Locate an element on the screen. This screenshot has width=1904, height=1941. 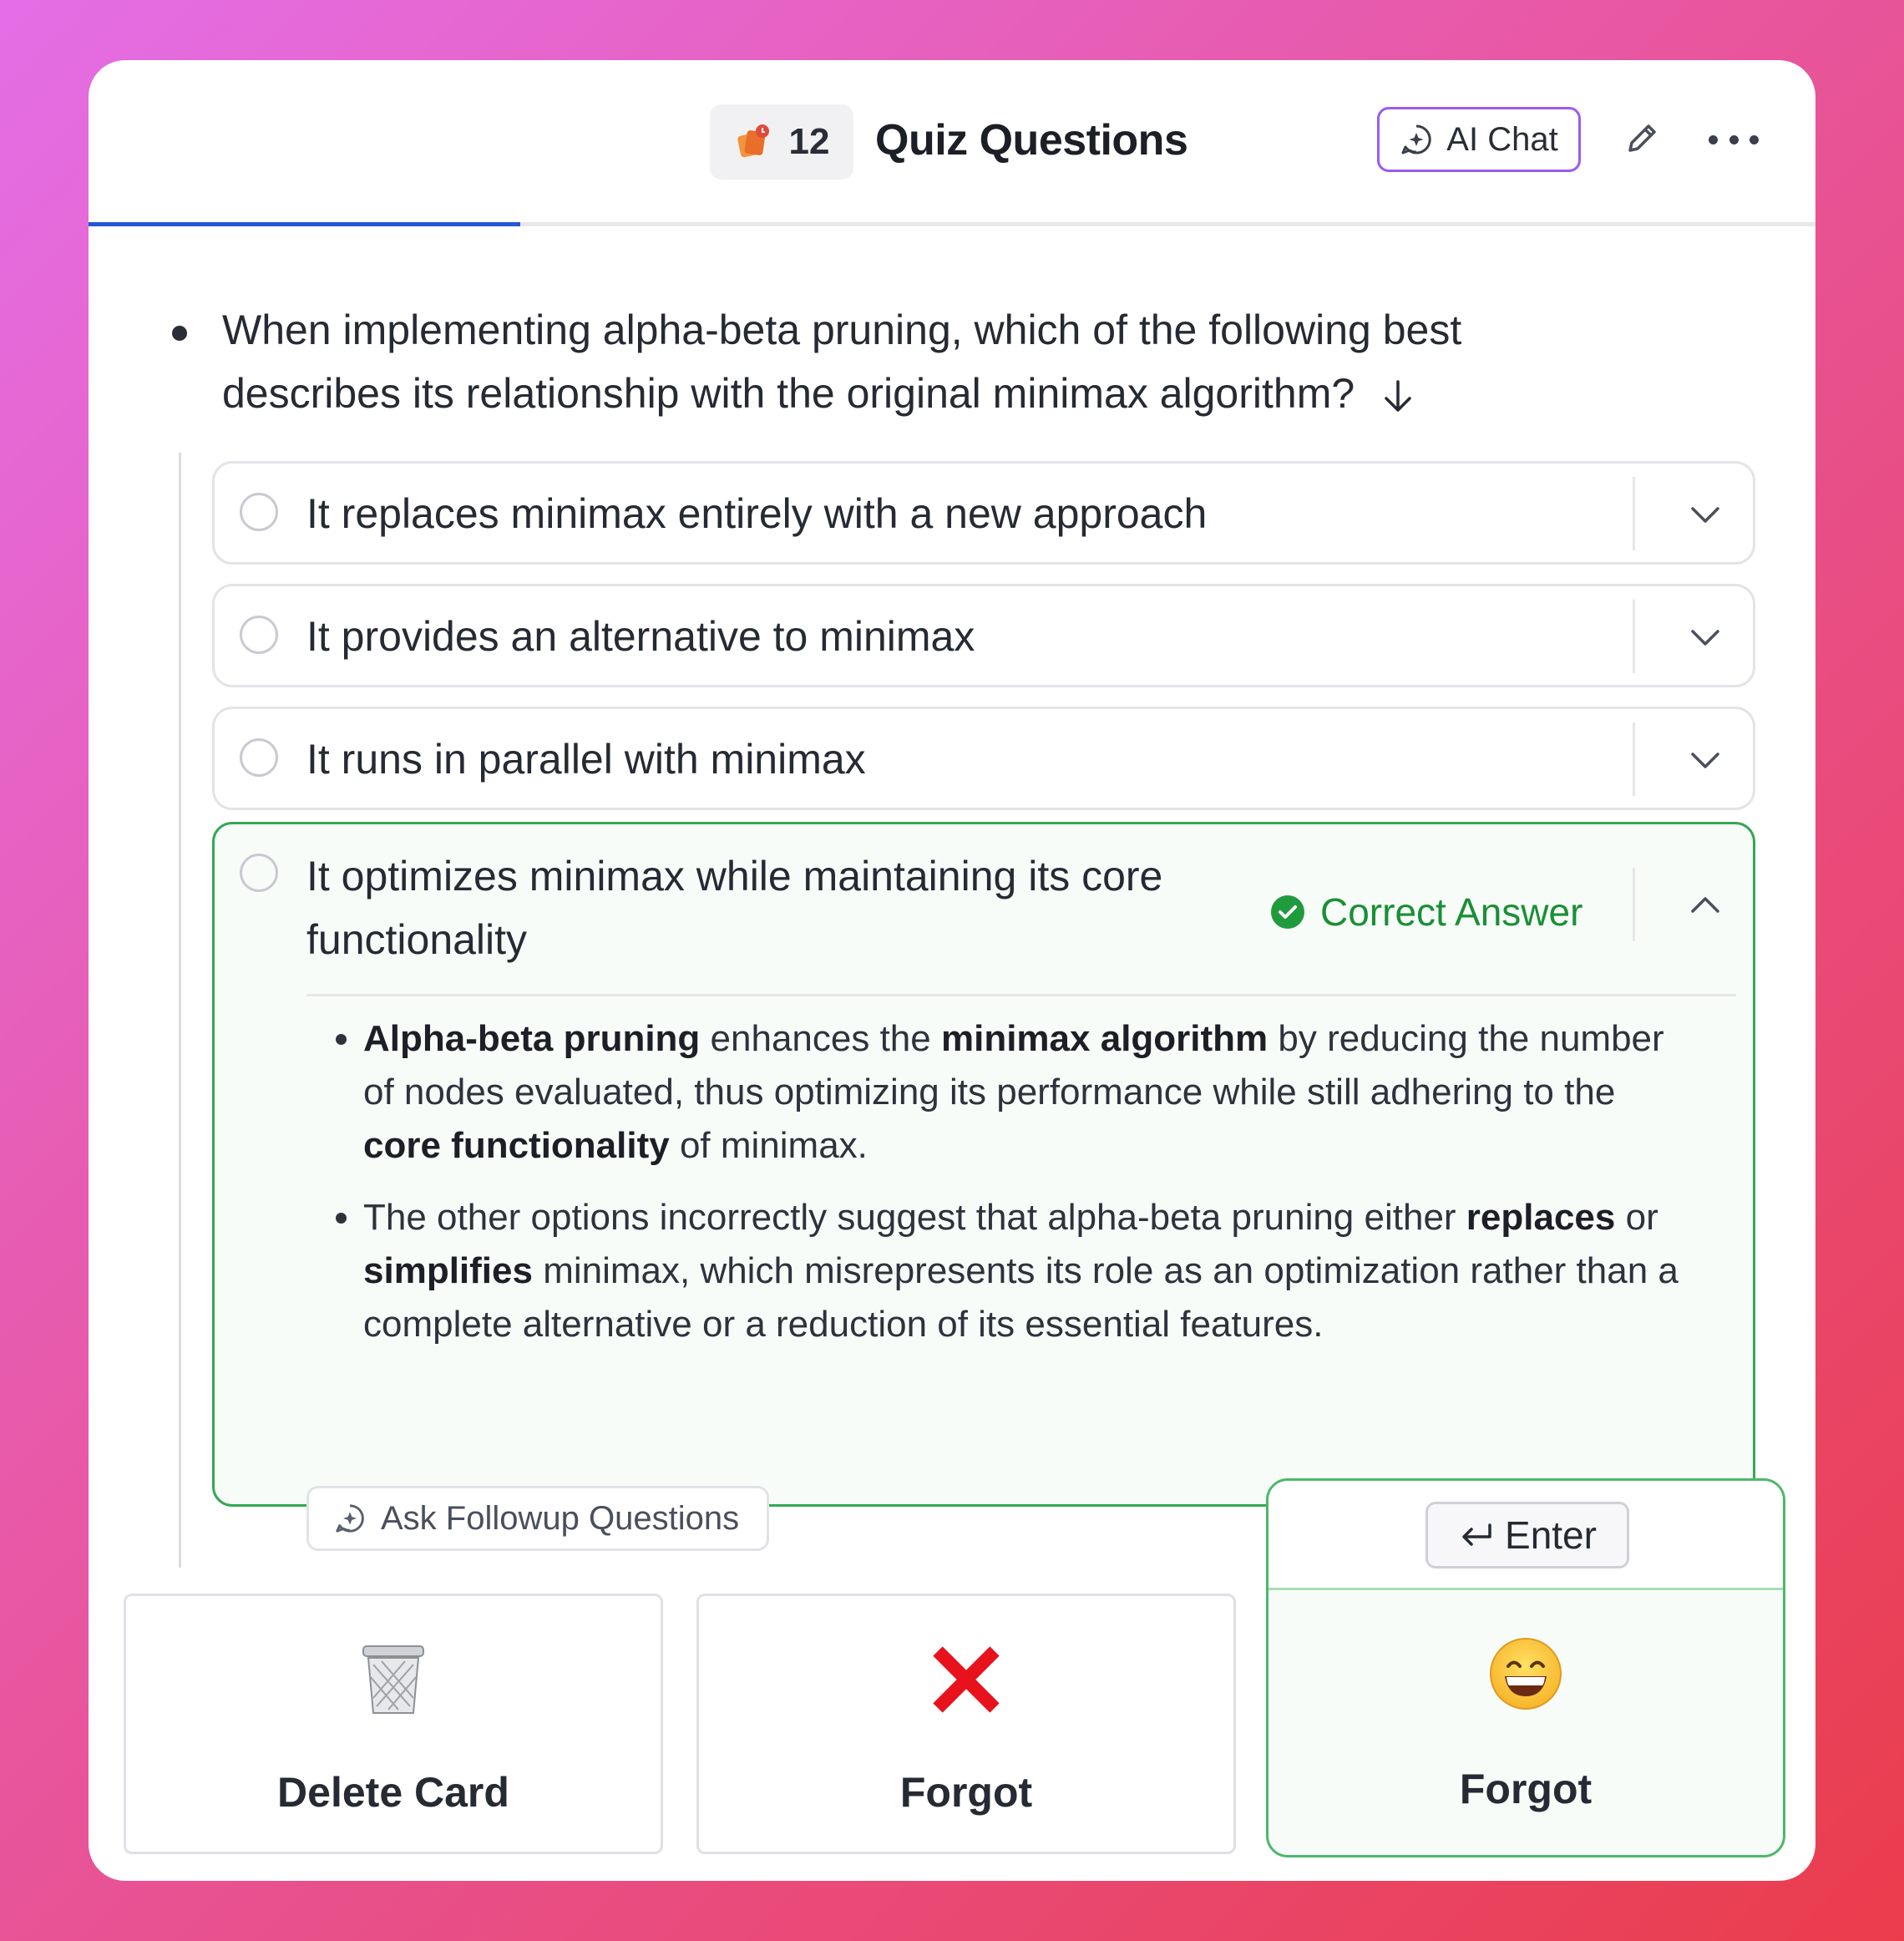
forgot-primary-button: Enter Forgot is located at coordinates (1525, 1667).